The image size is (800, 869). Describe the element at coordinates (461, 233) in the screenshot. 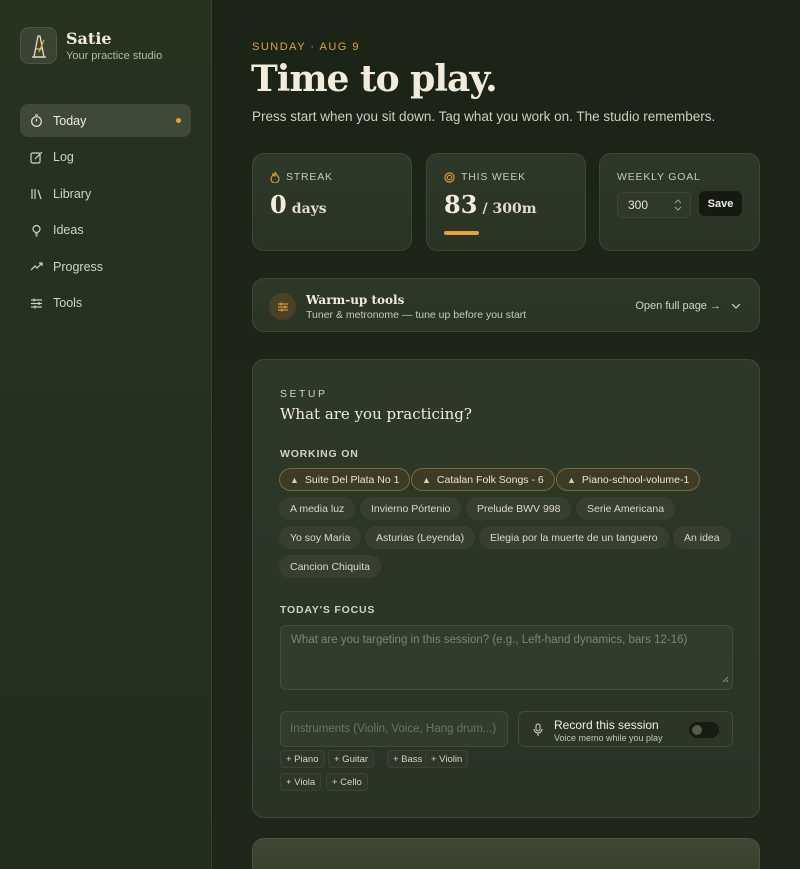

I see `week-progress-bar` at that location.